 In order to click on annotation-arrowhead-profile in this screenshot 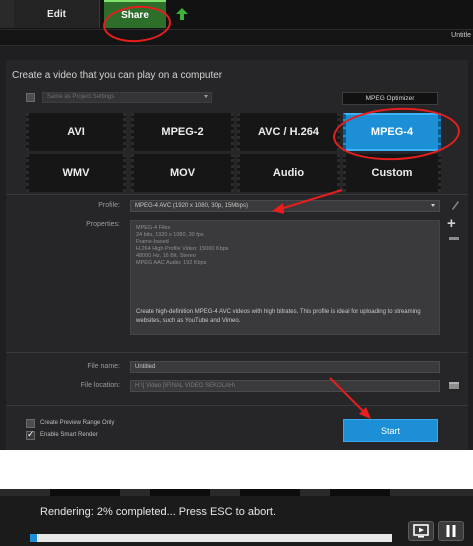, I will do `click(278, 208)`.